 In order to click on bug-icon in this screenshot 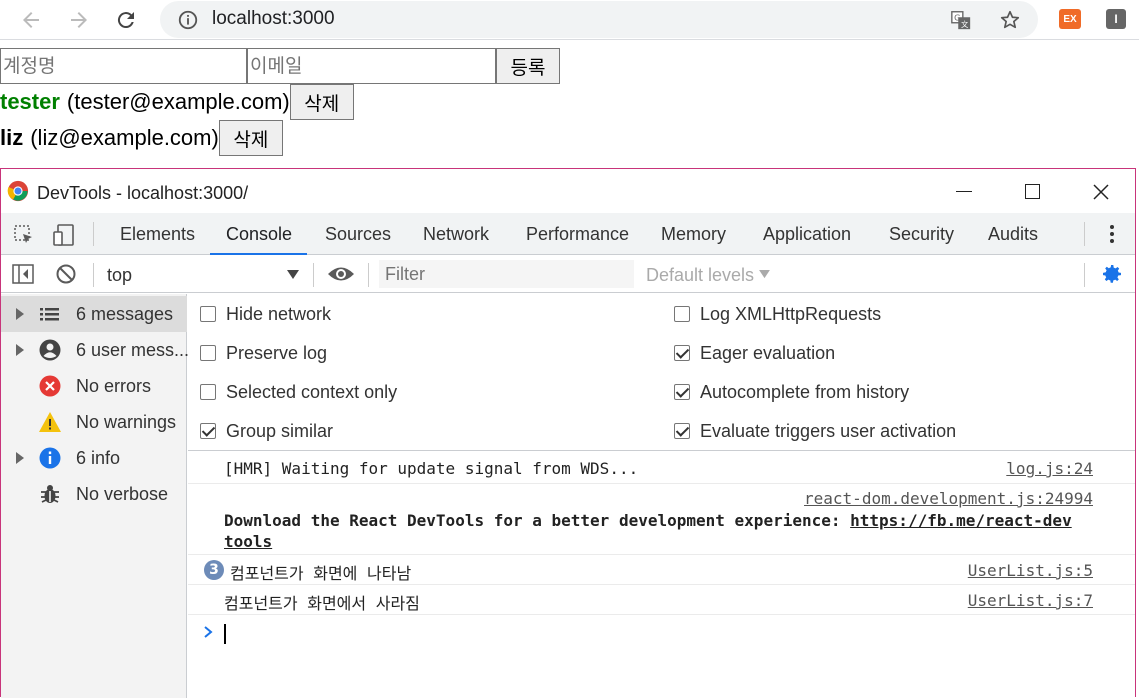, I will do `click(50, 494)`.